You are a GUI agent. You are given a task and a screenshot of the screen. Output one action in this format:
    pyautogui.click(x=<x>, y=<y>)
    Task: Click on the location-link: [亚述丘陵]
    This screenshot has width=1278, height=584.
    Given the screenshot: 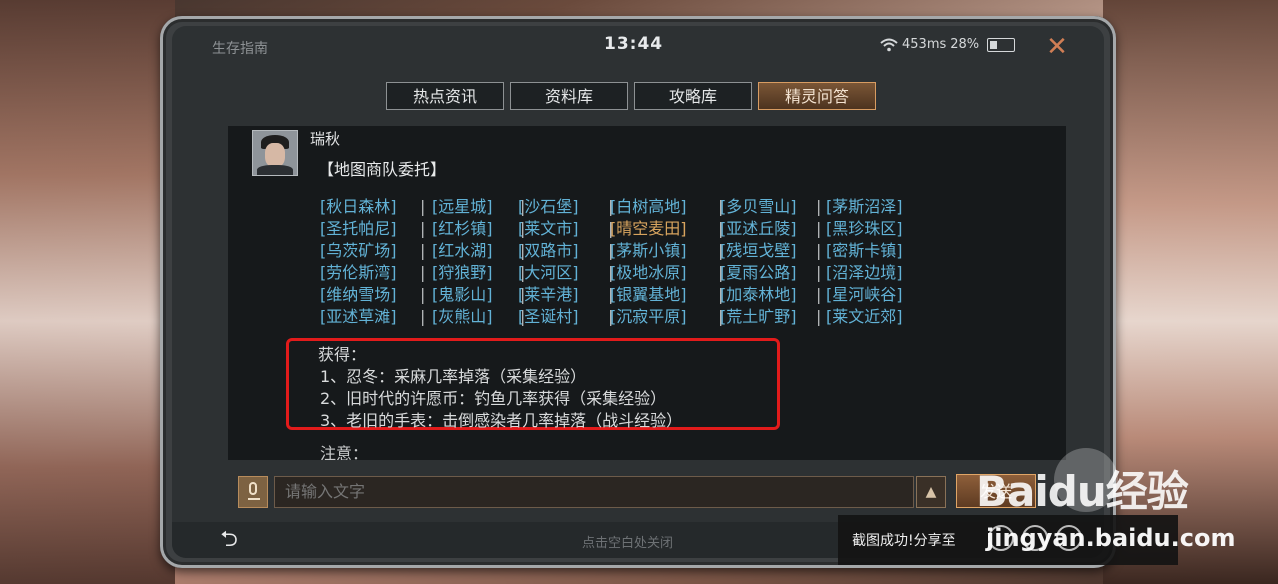 What is the action you would take?
    pyautogui.click(x=758, y=229)
    